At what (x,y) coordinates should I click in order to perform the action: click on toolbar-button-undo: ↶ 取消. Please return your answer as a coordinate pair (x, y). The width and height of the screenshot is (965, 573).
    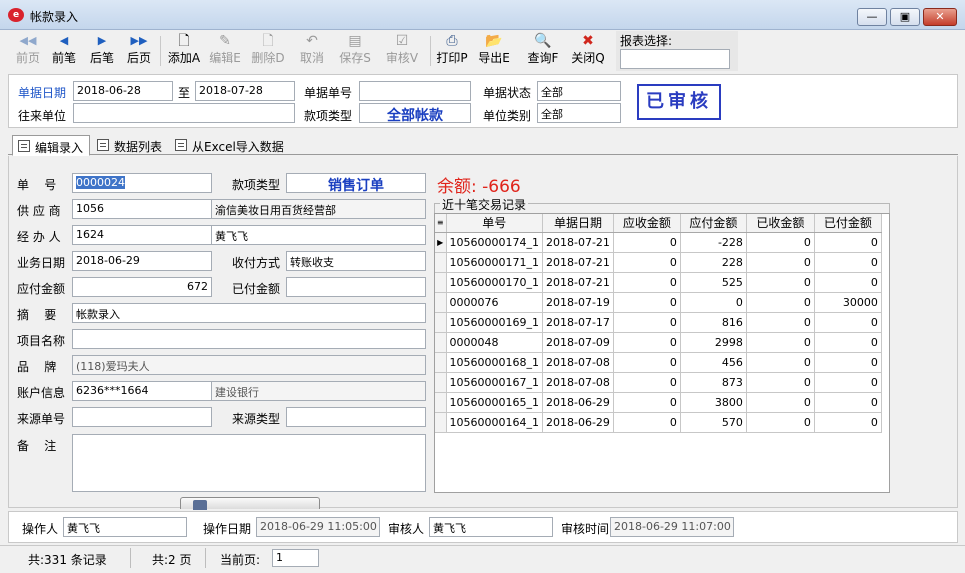
    Looking at the image, I should click on (312, 51).